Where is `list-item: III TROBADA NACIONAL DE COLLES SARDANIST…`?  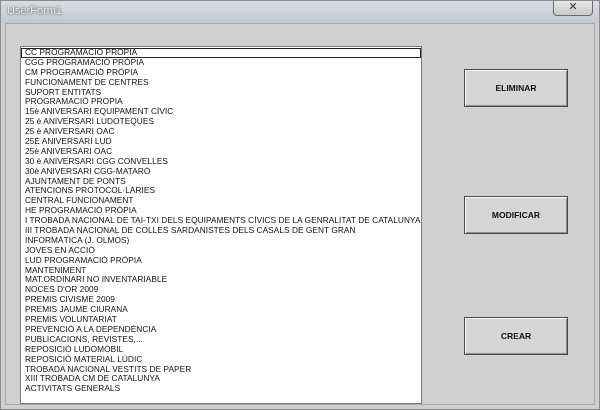
list-item: III TROBADA NACIONAL DE COLLES SARDANIST… is located at coordinates (221, 231).